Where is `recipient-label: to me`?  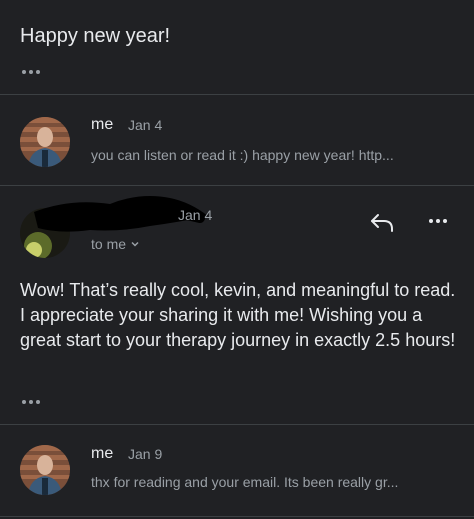
recipient-label: to me is located at coordinates (109, 244).